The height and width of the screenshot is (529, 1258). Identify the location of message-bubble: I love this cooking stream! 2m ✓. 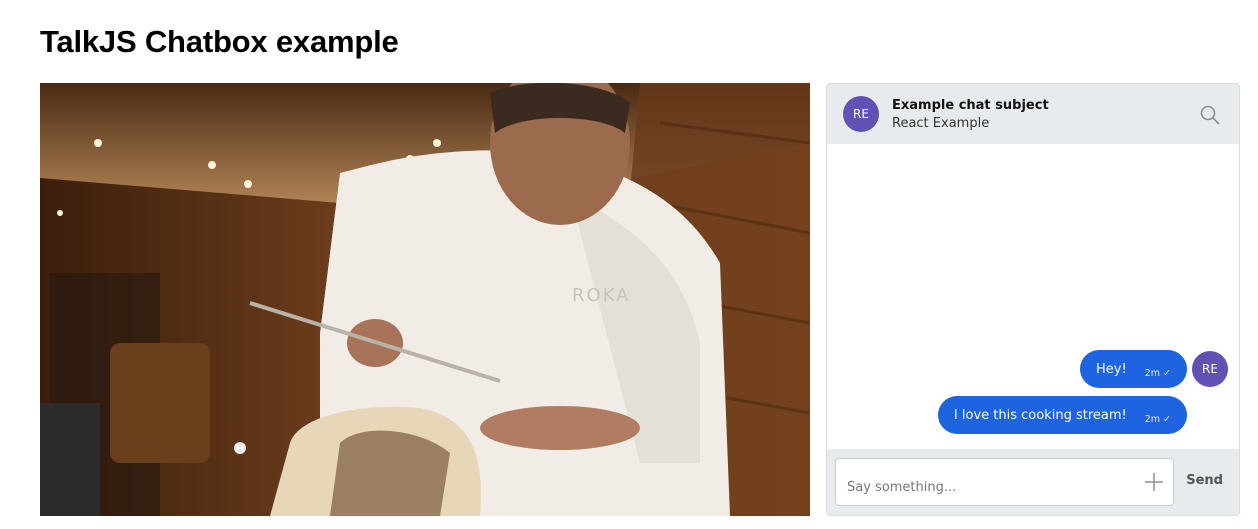
(1062, 415).